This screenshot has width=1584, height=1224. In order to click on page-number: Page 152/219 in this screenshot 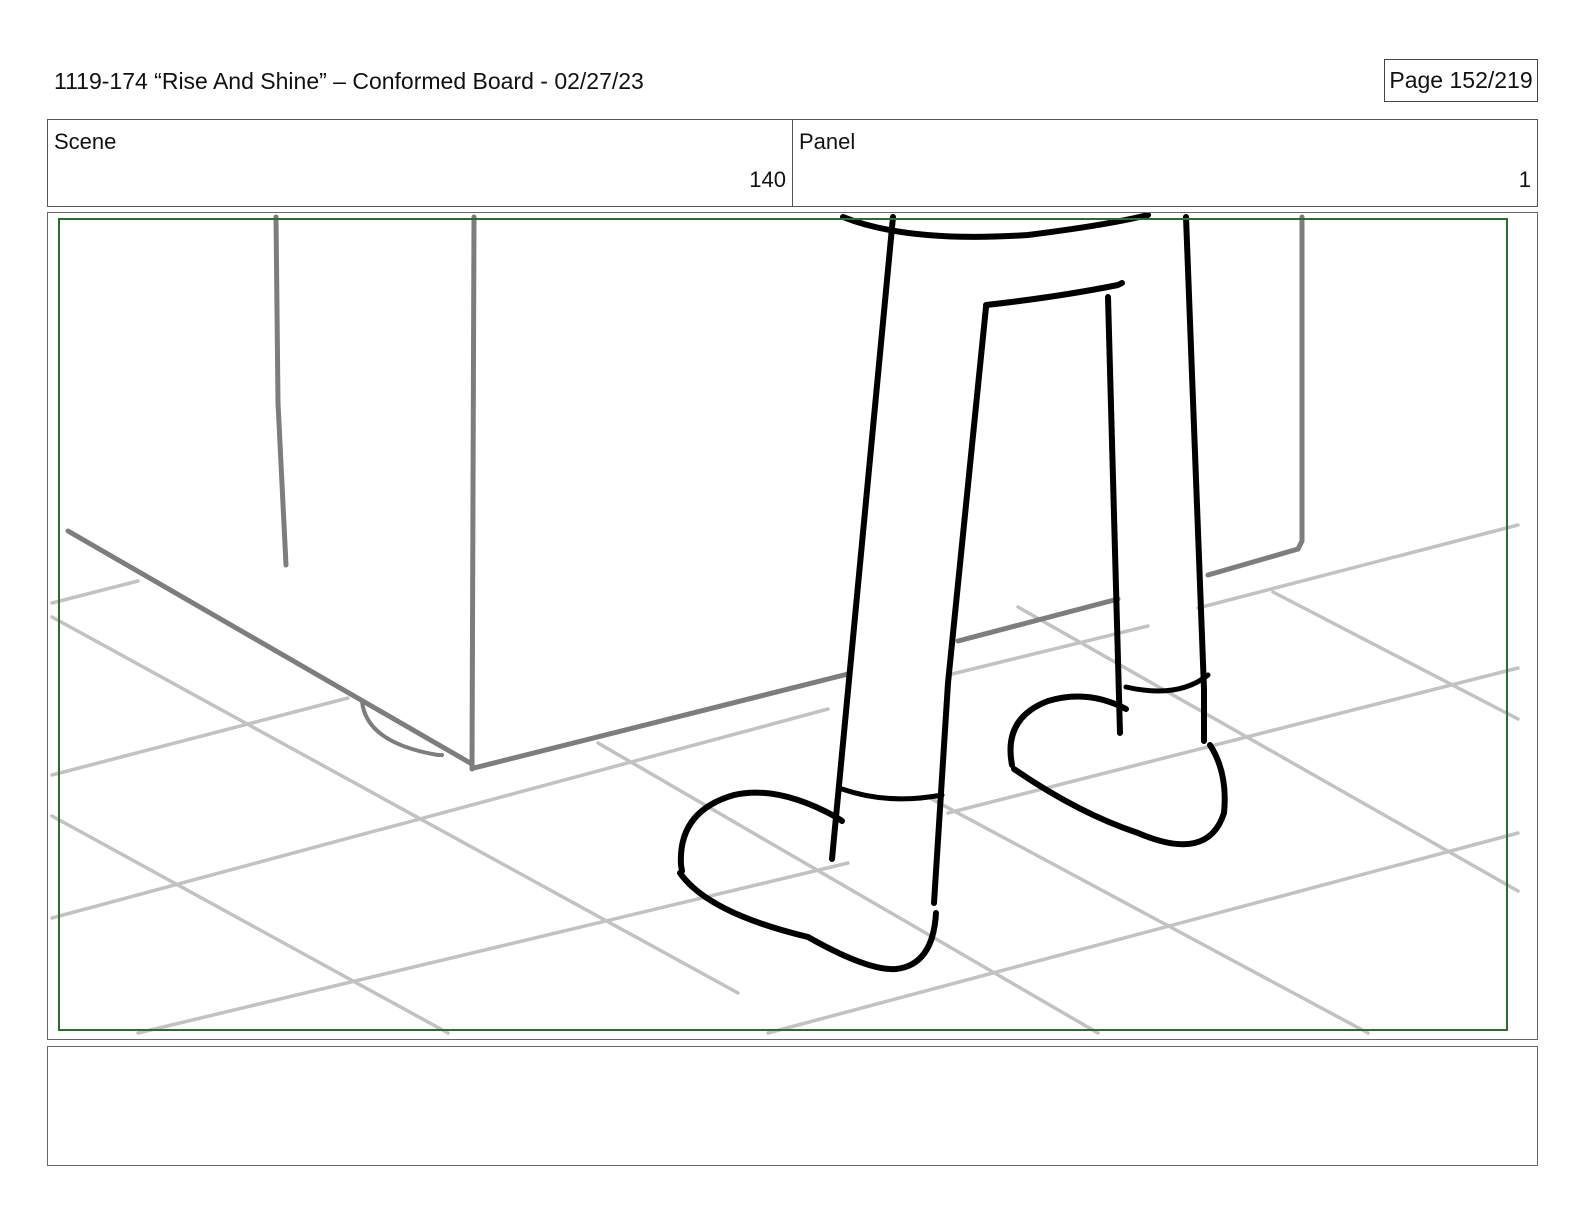, I will do `click(1461, 80)`.